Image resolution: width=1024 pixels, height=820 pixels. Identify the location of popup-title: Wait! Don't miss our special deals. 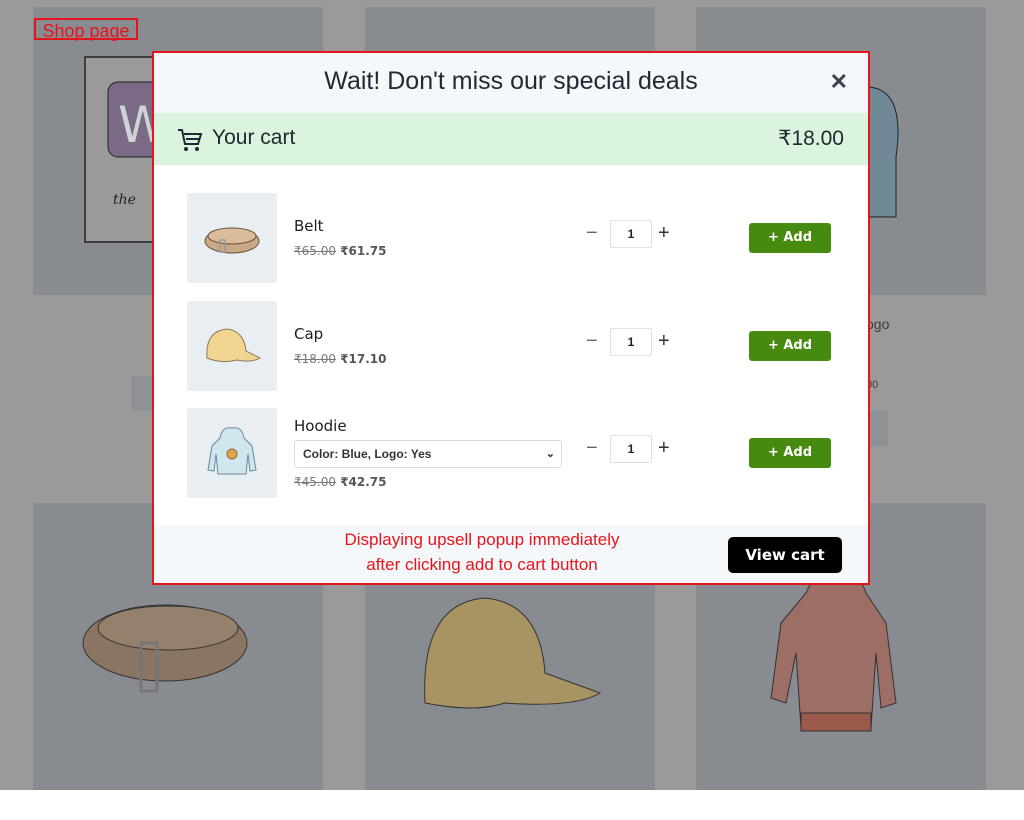
(511, 81).